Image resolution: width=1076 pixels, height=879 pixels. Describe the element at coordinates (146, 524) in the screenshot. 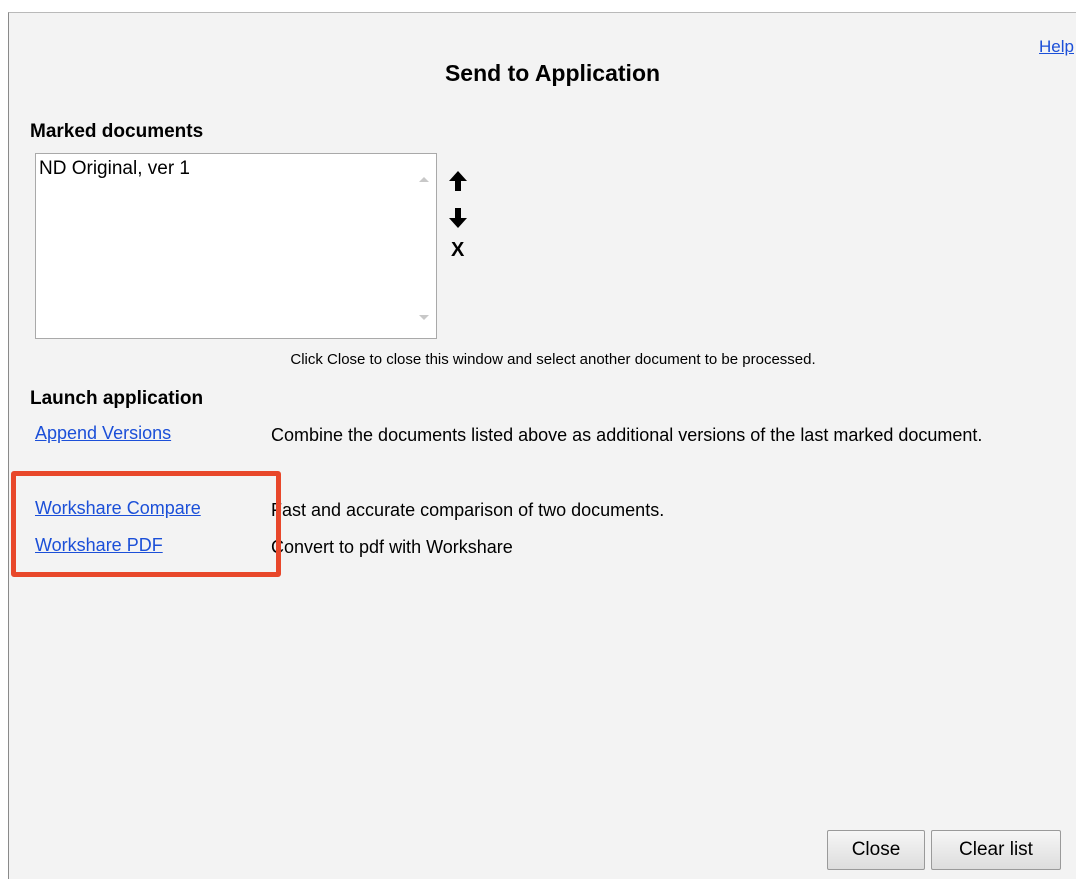

I see `highlight-annotation` at that location.